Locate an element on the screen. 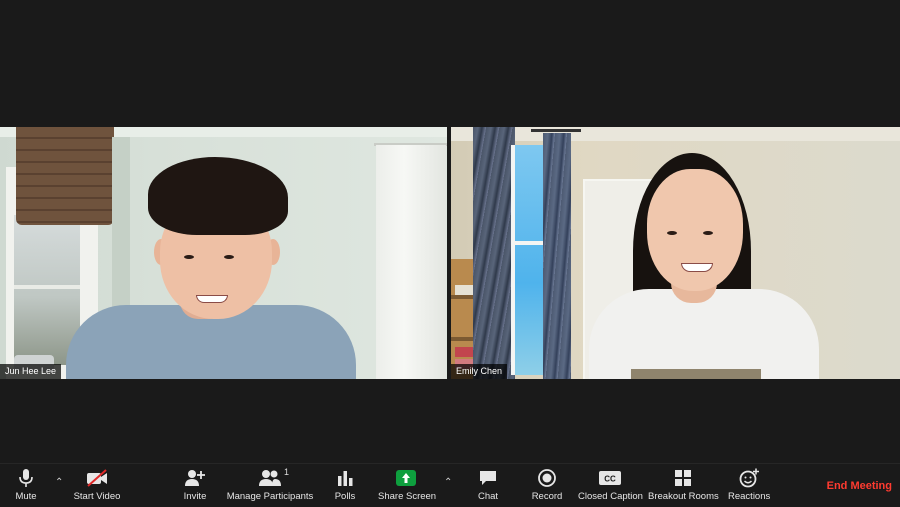 Image resolution: width=900 pixels, height=507 pixels. closed-caption-icon: CC is located at coordinates (610, 478).